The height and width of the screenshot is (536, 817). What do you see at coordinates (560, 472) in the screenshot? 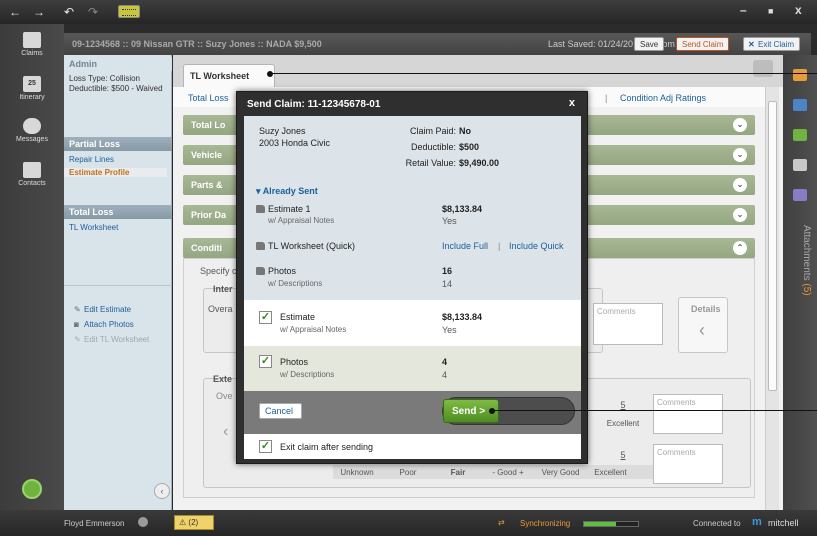
I see `rating-very-good: Very Good` at bounding box center [560, 472].